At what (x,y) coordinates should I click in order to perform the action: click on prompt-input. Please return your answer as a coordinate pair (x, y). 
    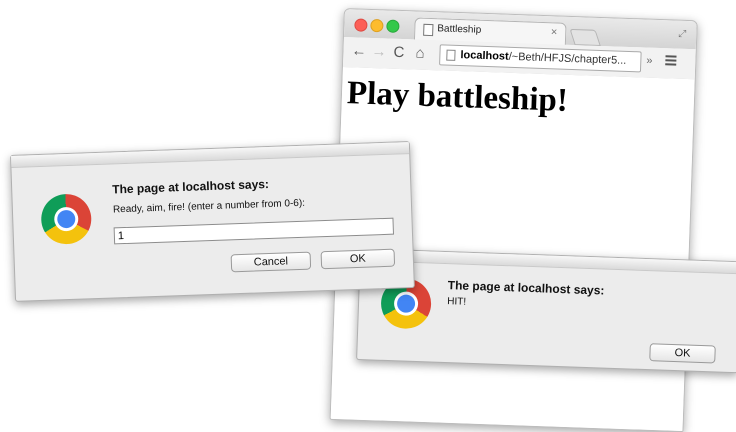
    Looking at the image, I should click on (254, 231).